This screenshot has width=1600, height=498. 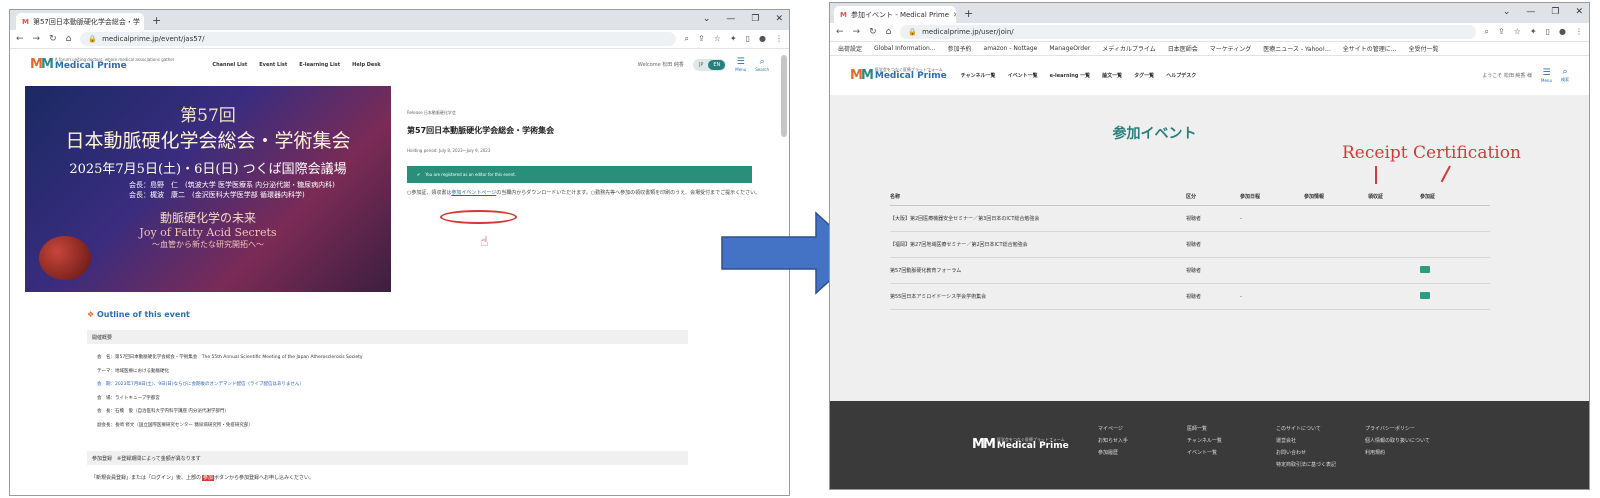 What do you see at coordinates (1144, 75) in the screenshot?
I see `nav-tag-list: タグ一覧` at bounding box center [1144, 75].